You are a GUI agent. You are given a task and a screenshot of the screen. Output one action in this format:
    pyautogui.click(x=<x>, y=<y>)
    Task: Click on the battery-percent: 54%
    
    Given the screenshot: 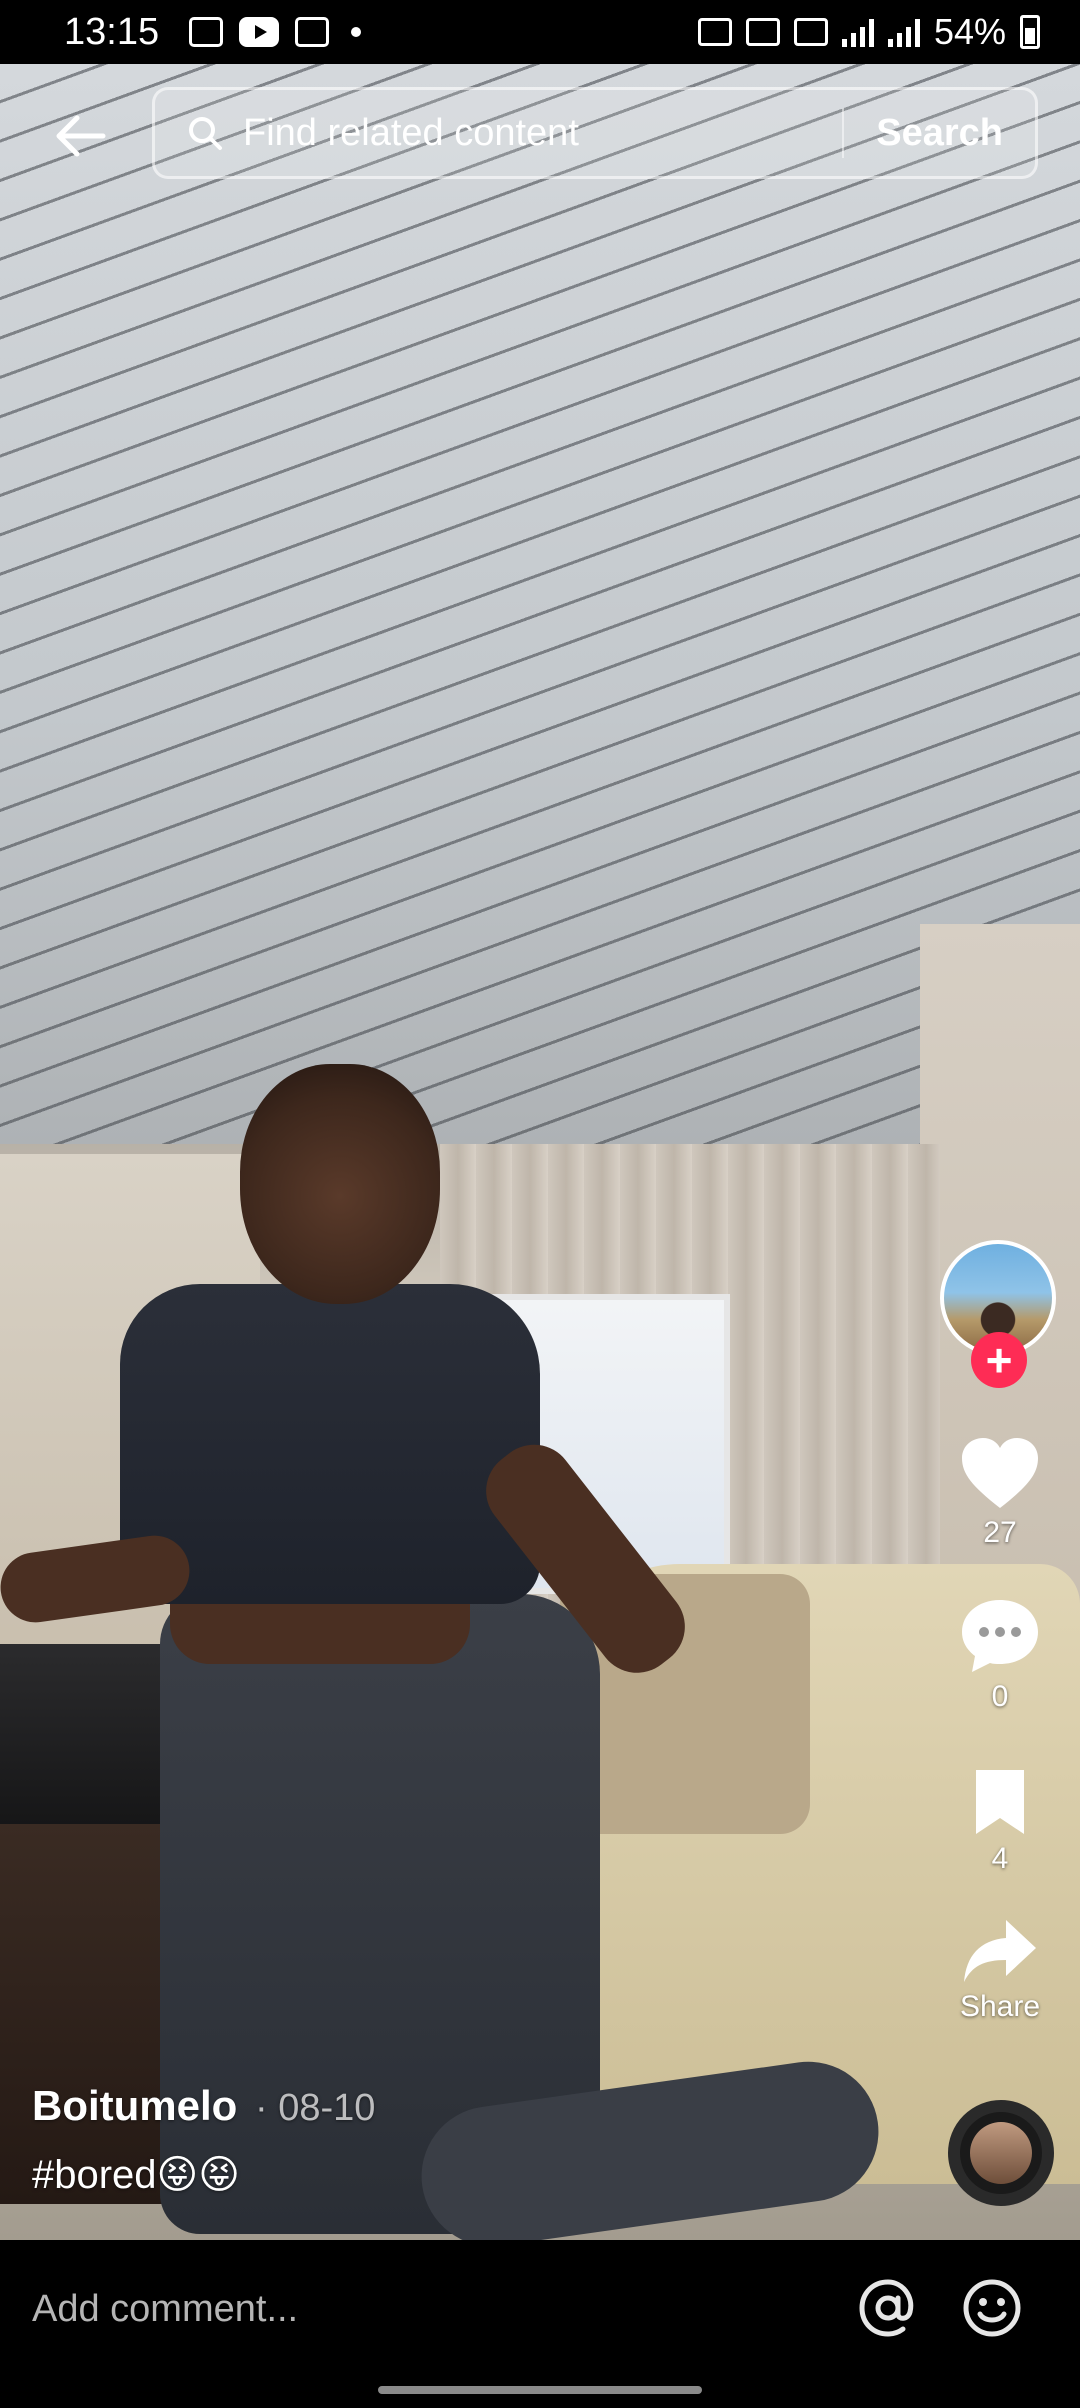 What is the action you would take?
    pyautogui.click(x=969, y=31)
    